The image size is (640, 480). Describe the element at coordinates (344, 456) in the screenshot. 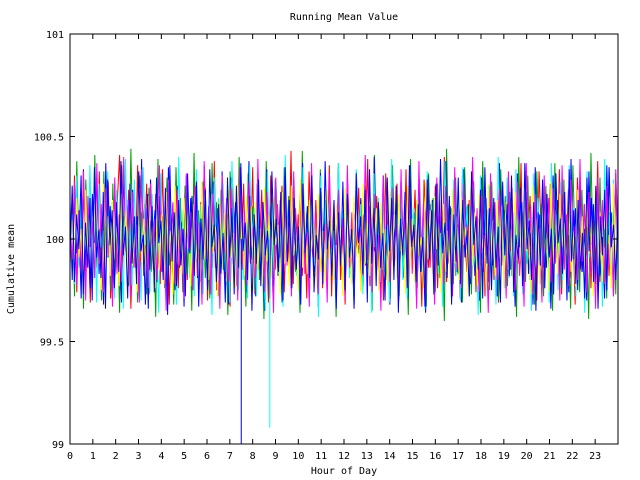

I see `x-tick-label-12: 12` at that location.